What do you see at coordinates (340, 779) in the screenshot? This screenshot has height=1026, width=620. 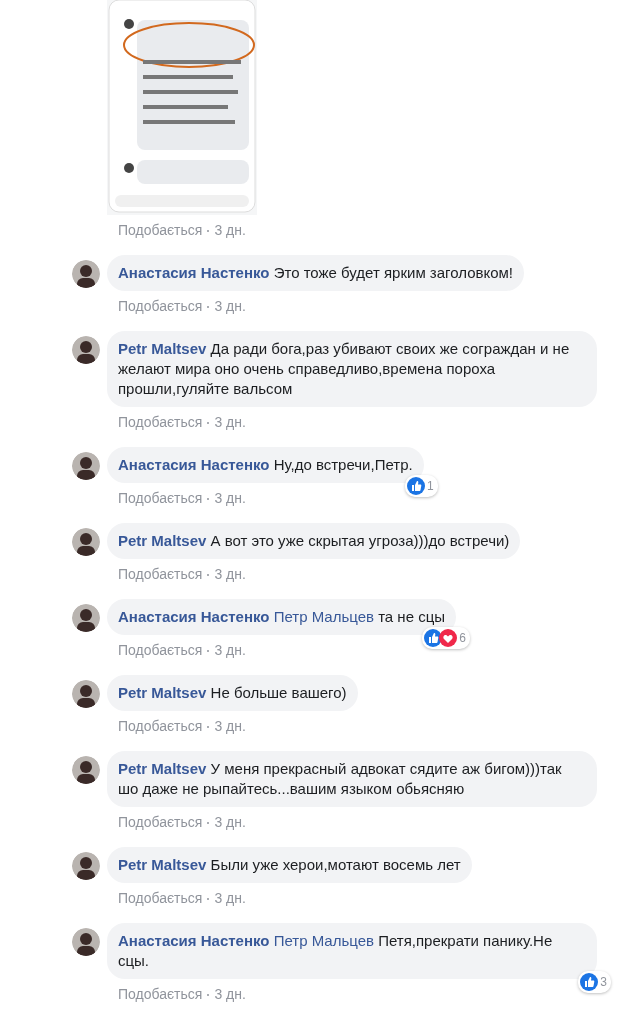 I see `comment-text: Petr Maltsev У меня прекрасный адвокат сядите аж бигом)))так шо даже не рыпайтесь...вашим языком обьясняю` at bounding box center [340, 779].